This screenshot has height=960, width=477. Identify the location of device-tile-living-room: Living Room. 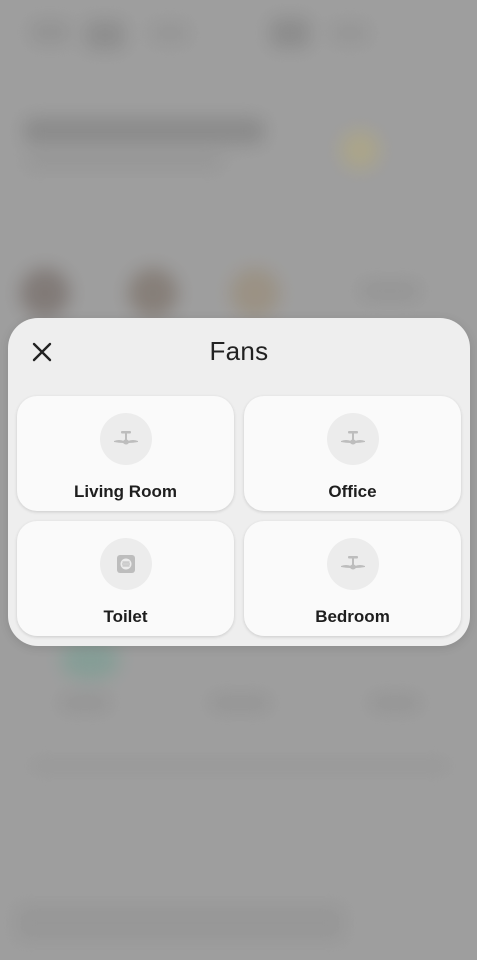
(125, 453).